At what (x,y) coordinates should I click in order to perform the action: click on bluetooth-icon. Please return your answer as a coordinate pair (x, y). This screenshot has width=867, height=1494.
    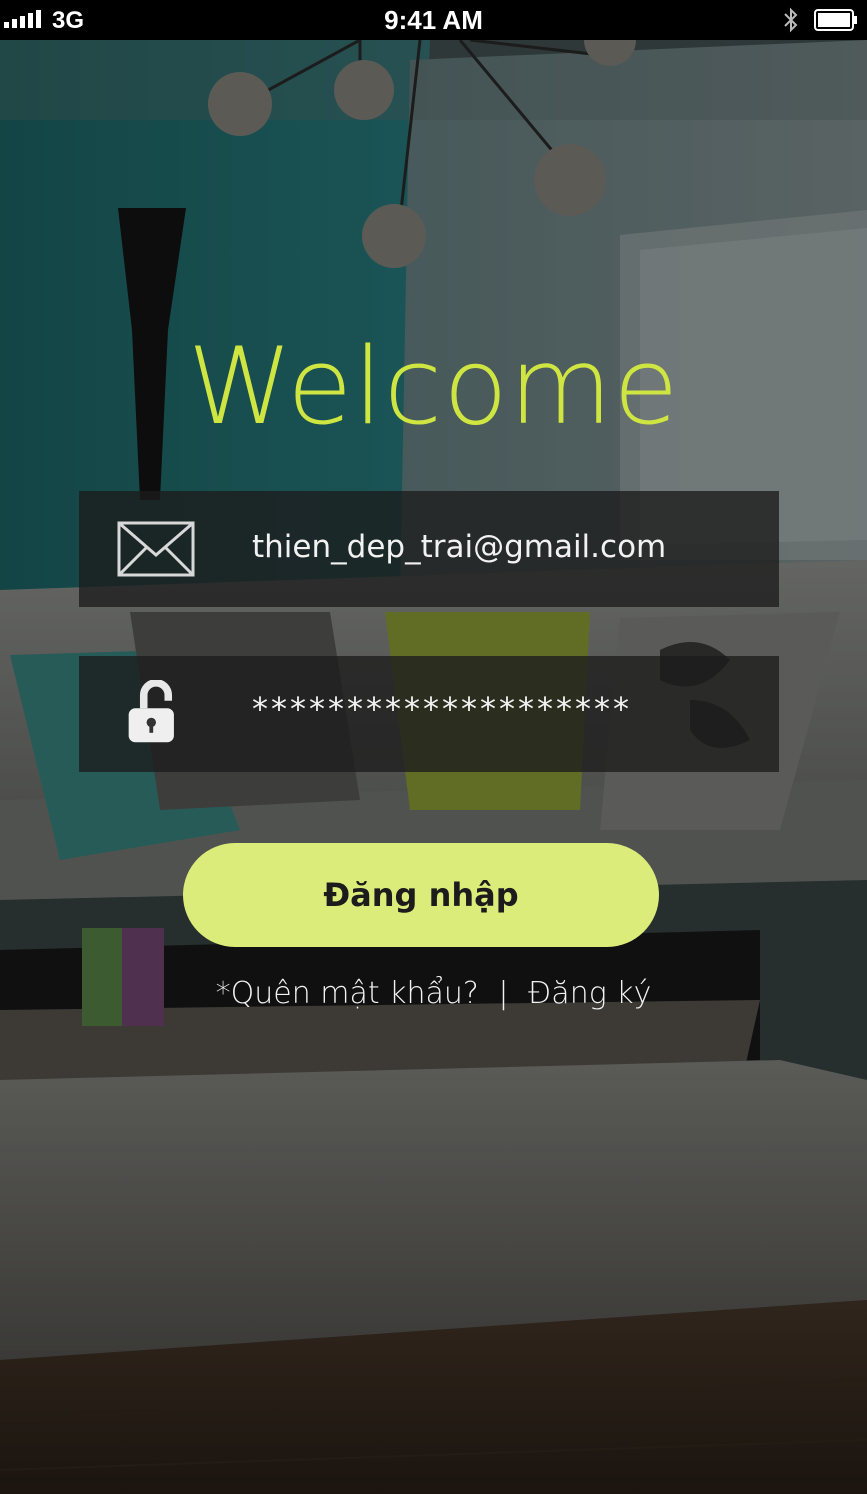
    Looking at the image, I should click on (791, 20).